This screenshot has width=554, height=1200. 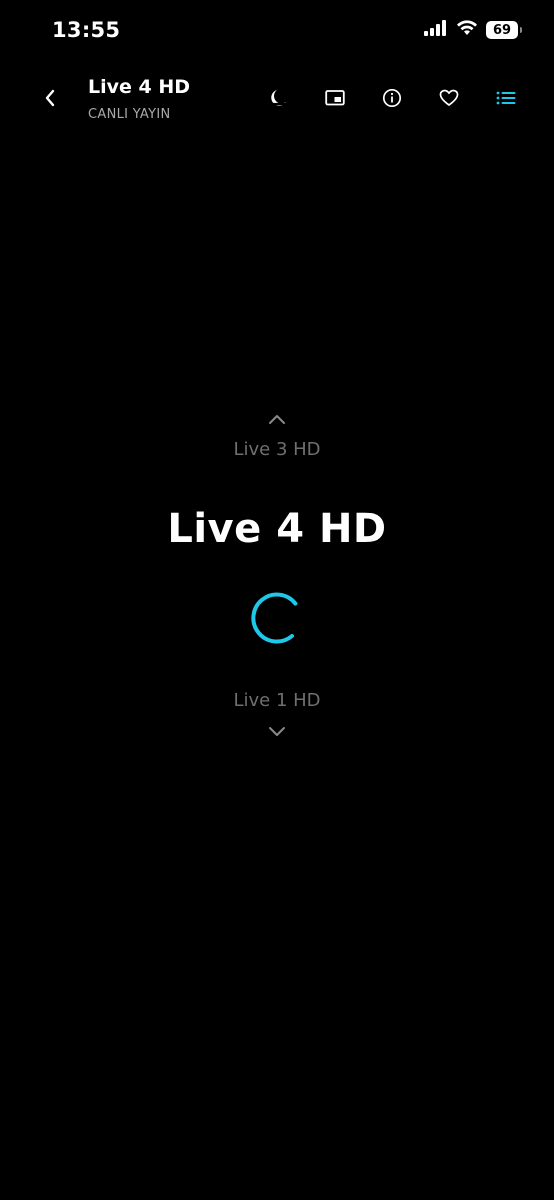 I want to click on battery-level: 69, so click(x=502, y=30).